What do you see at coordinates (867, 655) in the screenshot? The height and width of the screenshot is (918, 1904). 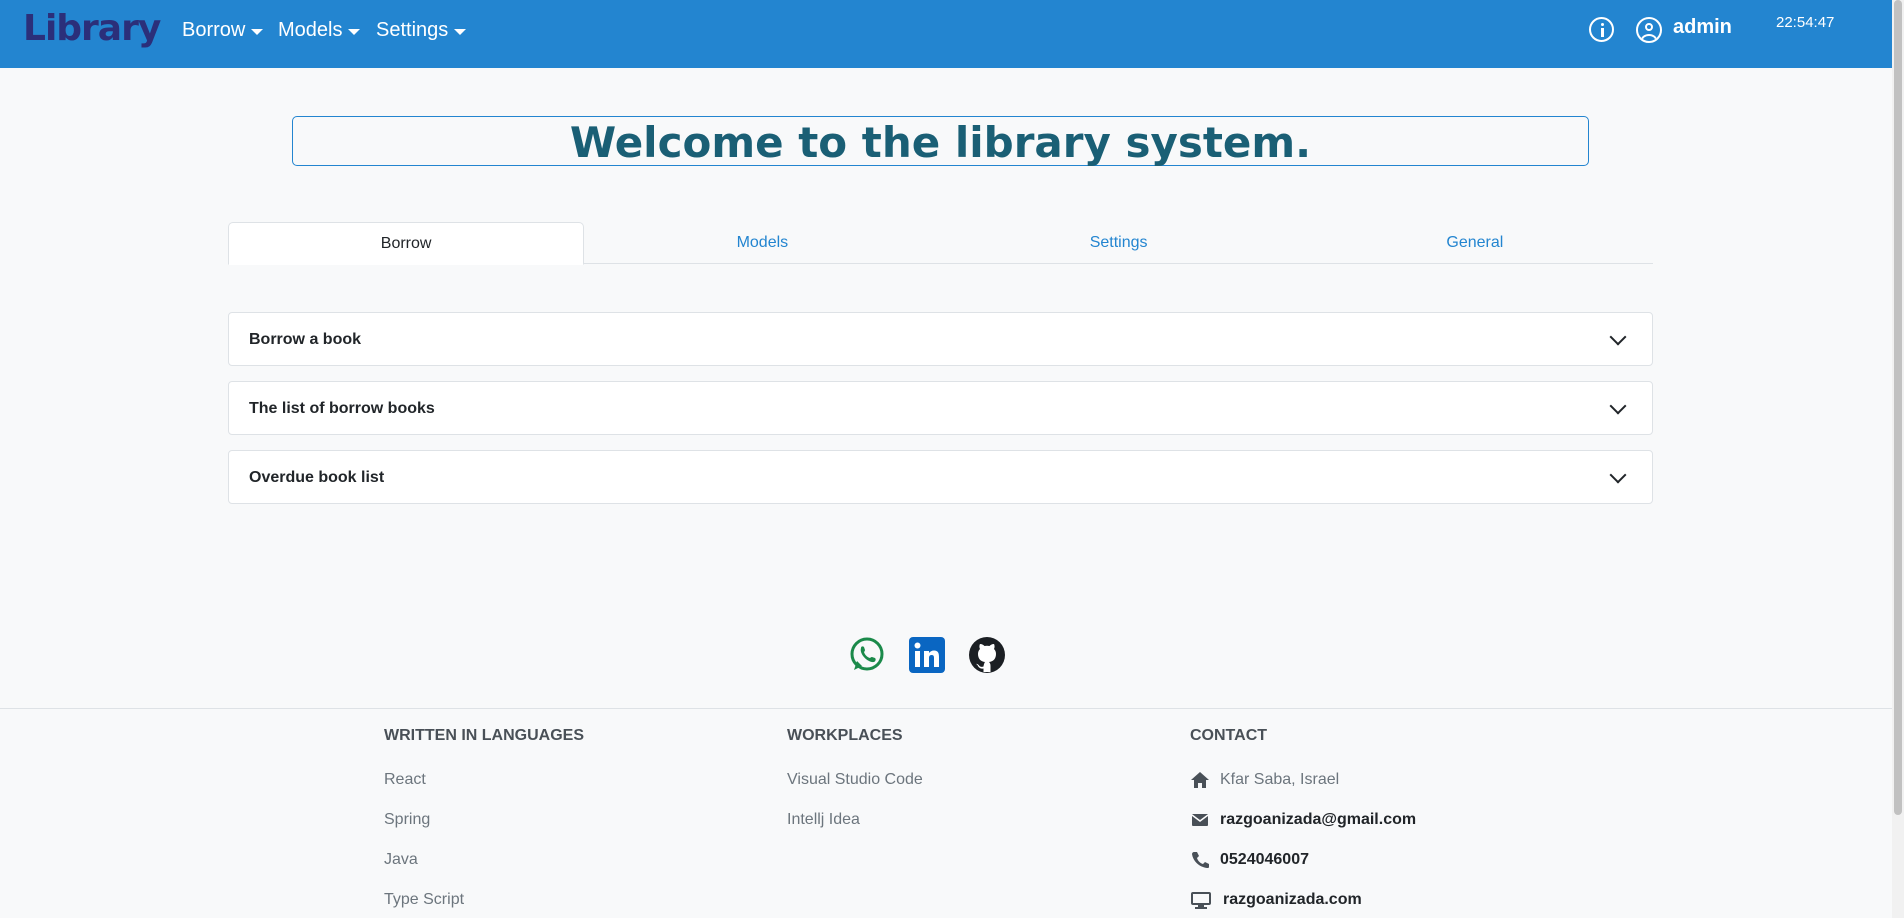 I see `whatsapp-icon` at bounding box center [867, 655].